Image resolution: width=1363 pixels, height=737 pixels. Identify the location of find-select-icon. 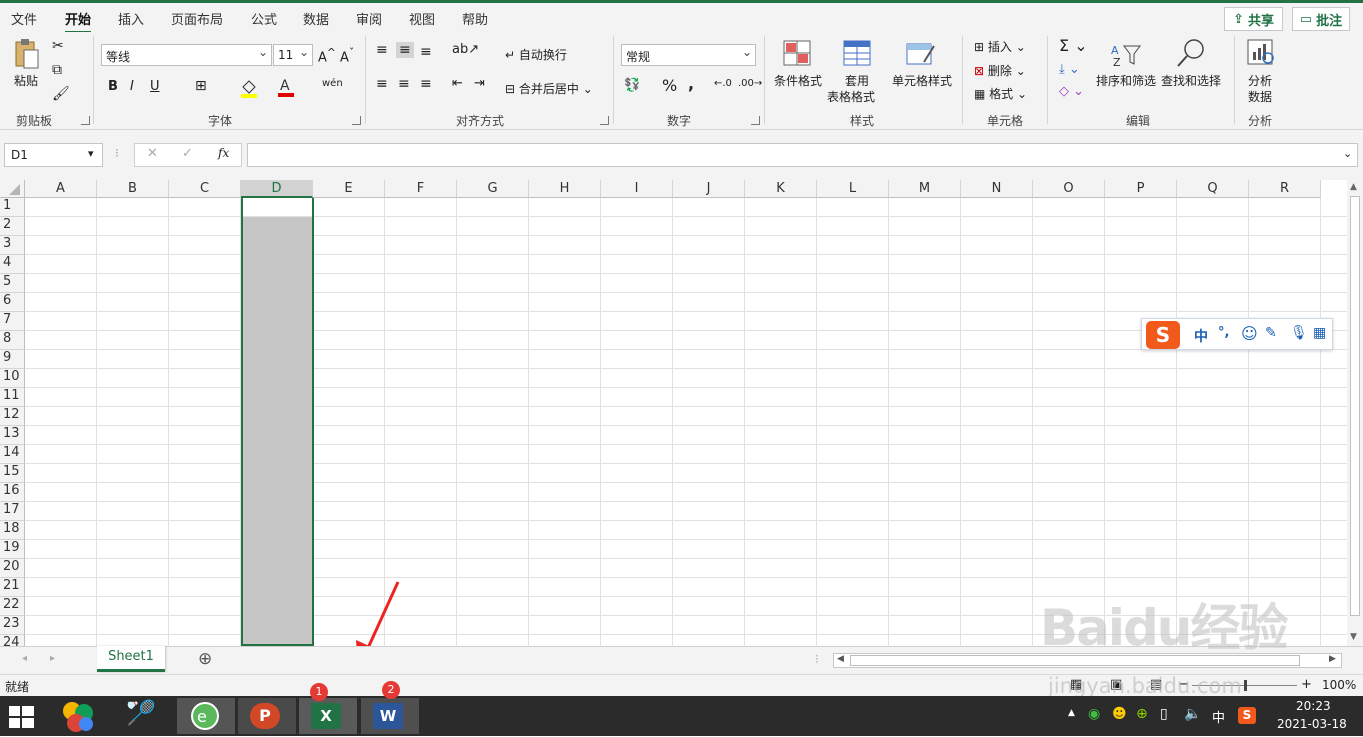
(1191, 53).